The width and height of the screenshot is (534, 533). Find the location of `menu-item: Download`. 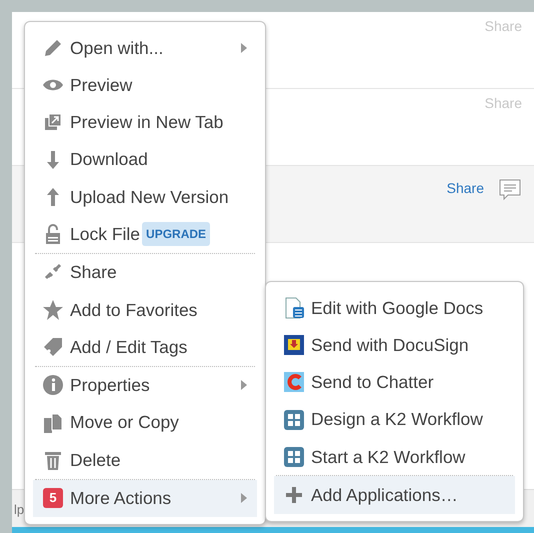

menu-item: Download is located at coordinates (145, 159).